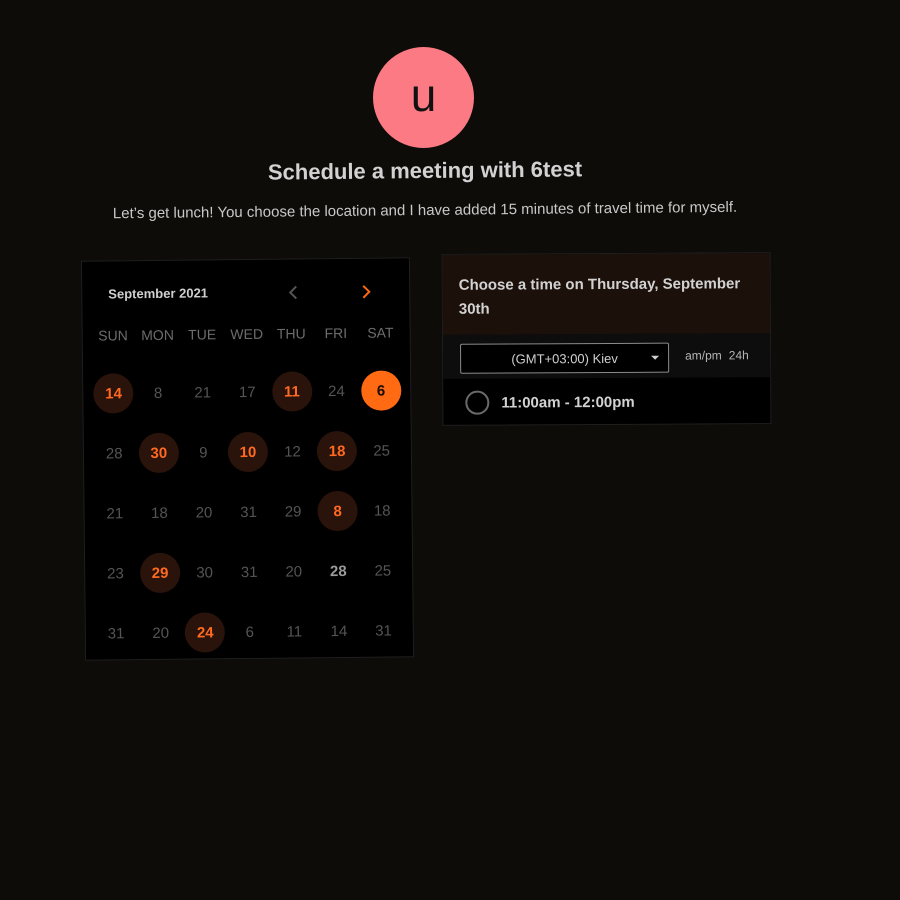 The image size is (900, 900). Describe the element at coordinates (423, 94) in the screenshot. I see `avatar-initial: u` at that location.